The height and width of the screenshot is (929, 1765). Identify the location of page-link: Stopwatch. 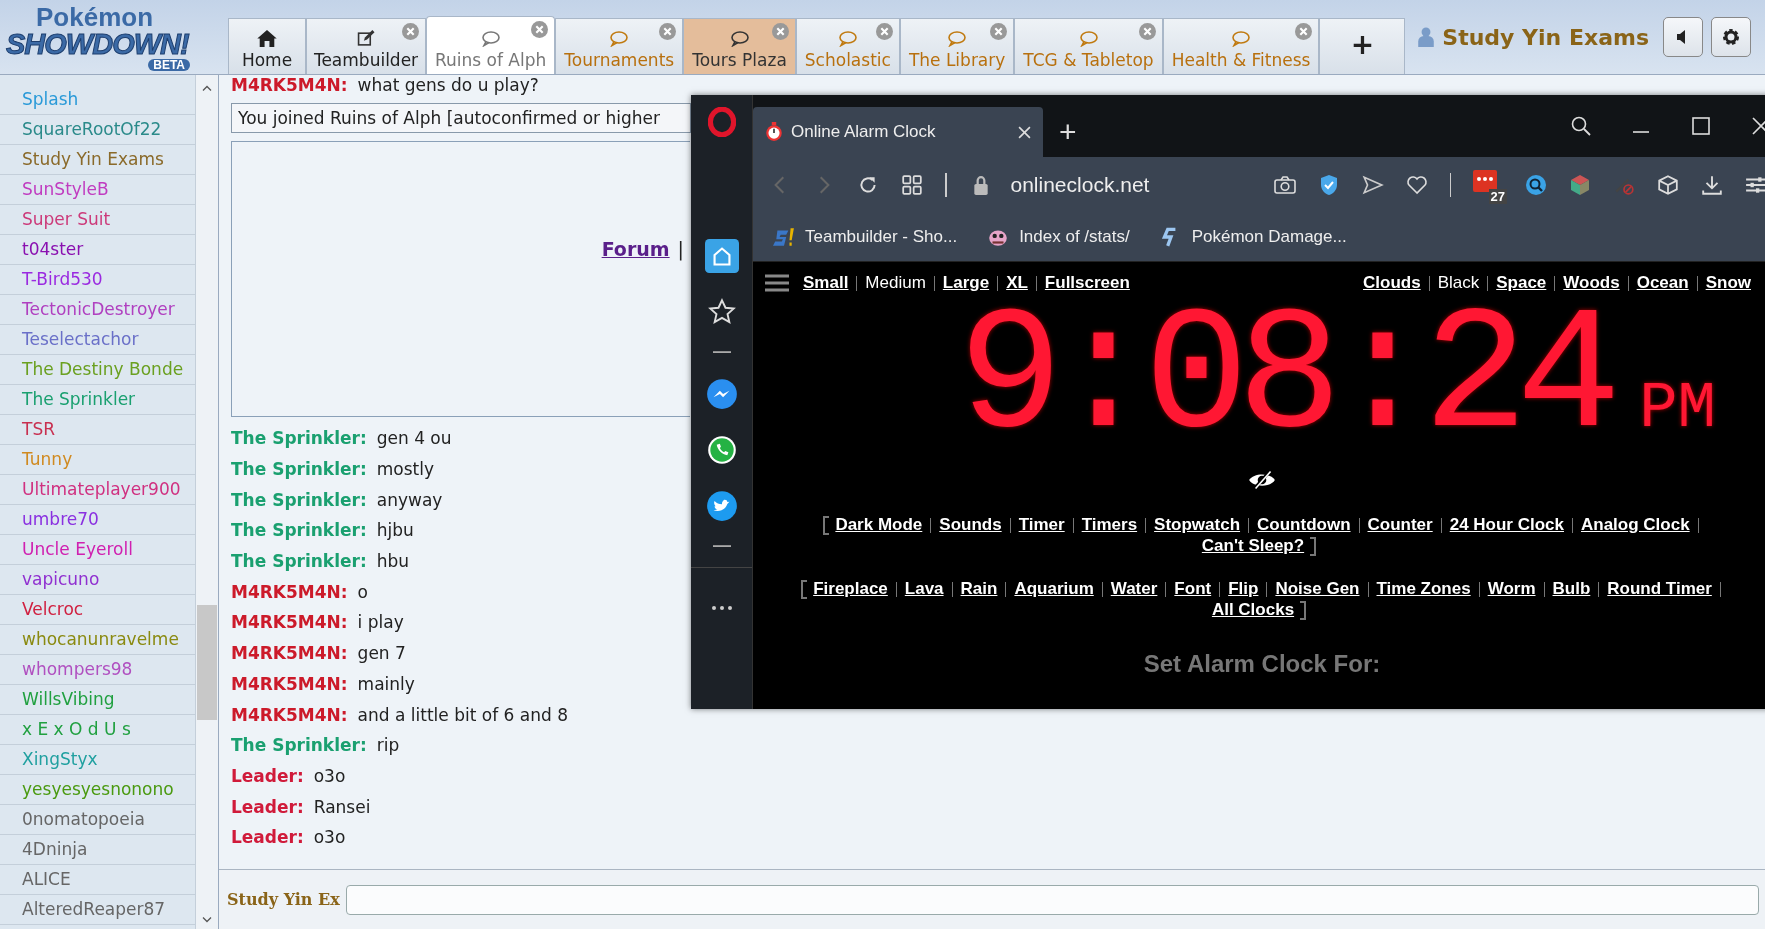
(1197, 524).